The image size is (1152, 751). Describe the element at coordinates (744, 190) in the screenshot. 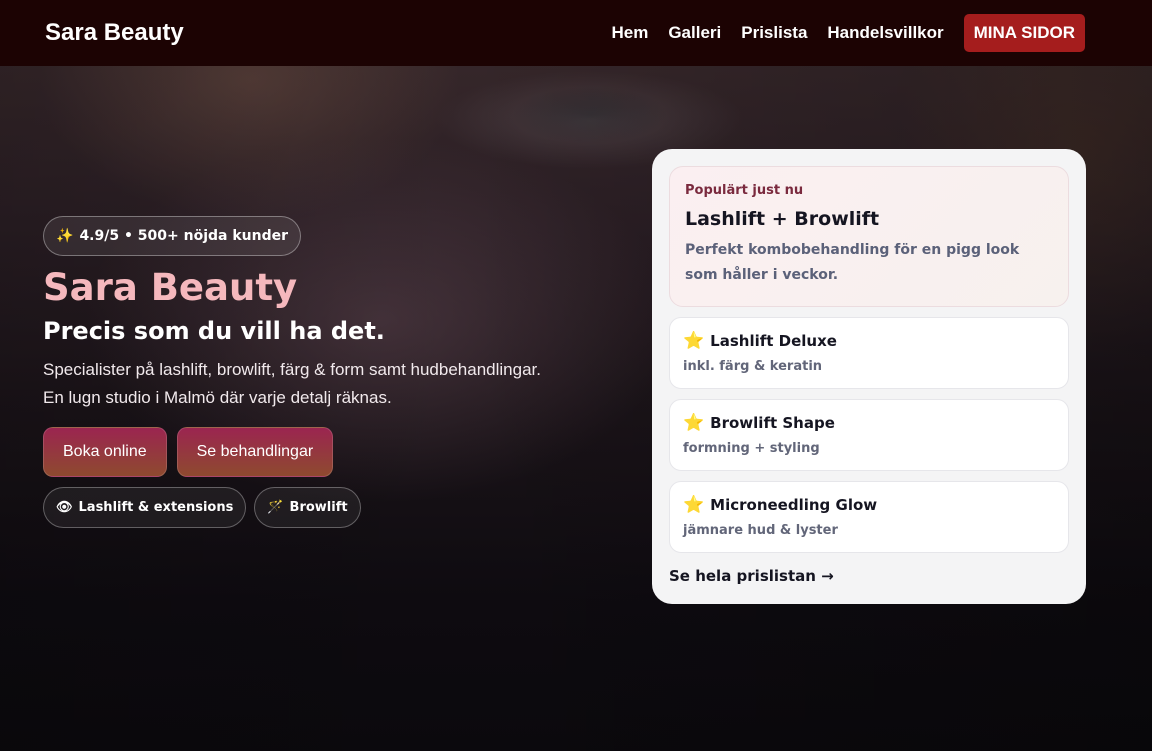

I see `featured-kicker: Populärt just nu` at that location.